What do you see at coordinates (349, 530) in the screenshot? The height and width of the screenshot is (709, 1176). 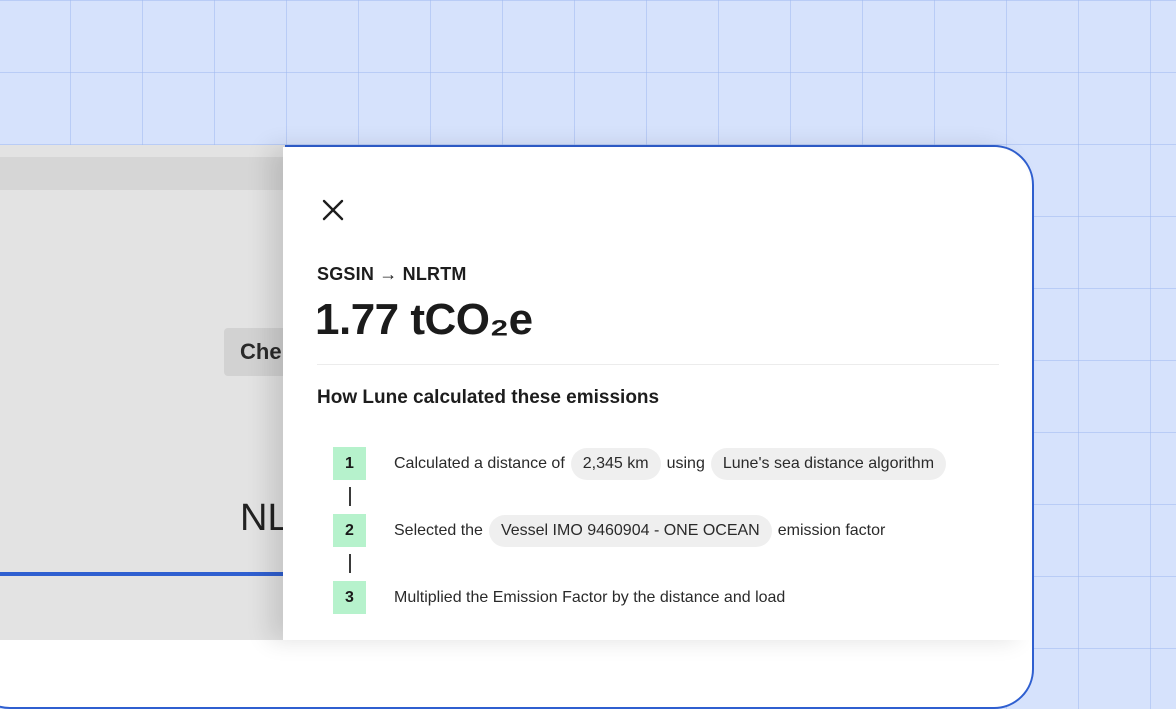 I see `step-number-2: 2` at bounding box center [349, 530].